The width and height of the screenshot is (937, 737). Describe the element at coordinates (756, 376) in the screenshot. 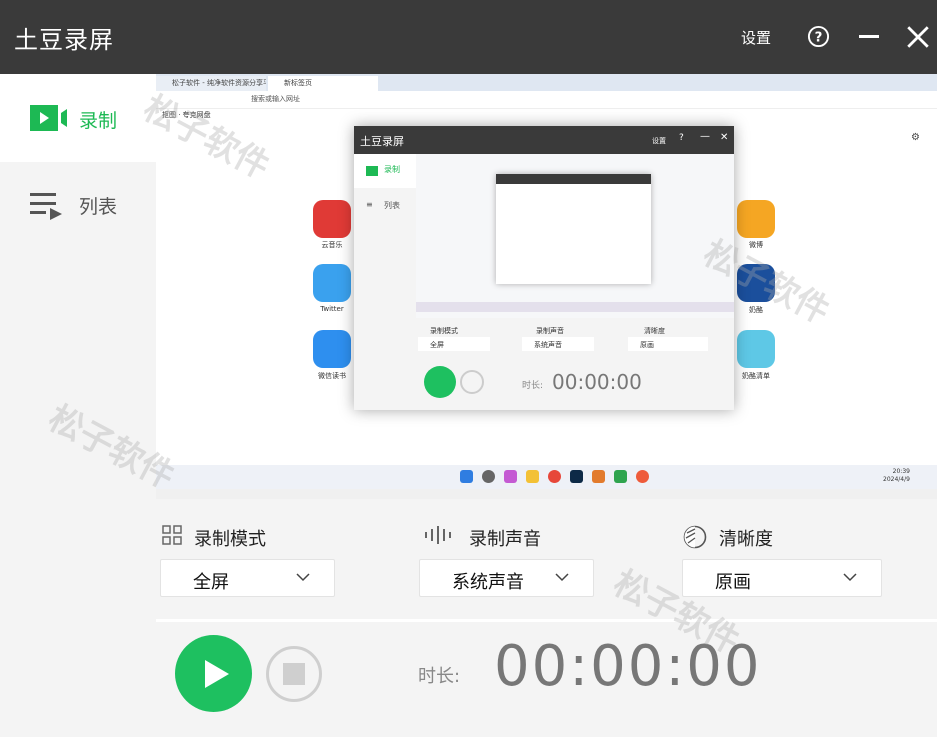

I see `app-label: 奶酪清单` at that location.